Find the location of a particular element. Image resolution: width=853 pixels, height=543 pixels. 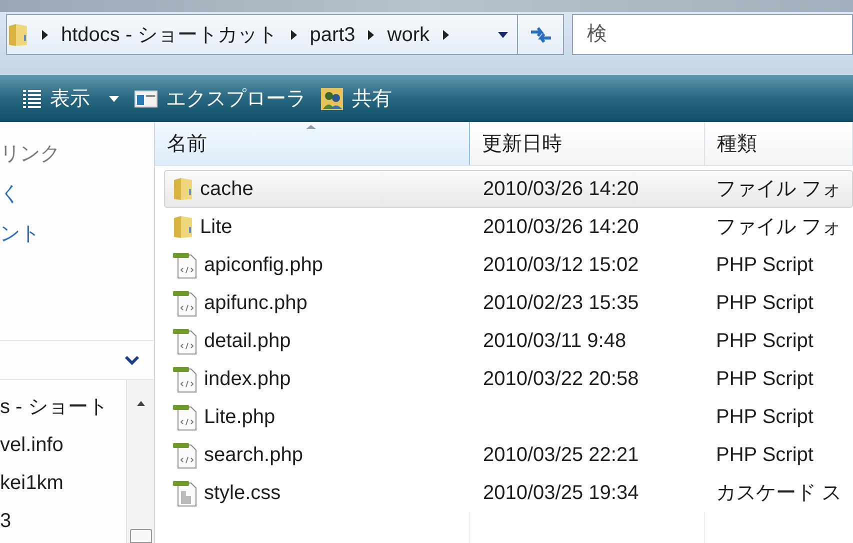

file-type: カスケード ス is located at coordinates (779, 493).